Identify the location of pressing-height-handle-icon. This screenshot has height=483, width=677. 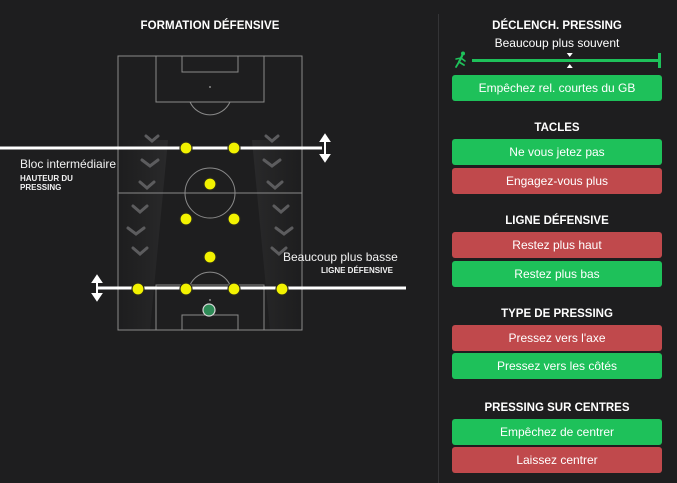
(325, 148).